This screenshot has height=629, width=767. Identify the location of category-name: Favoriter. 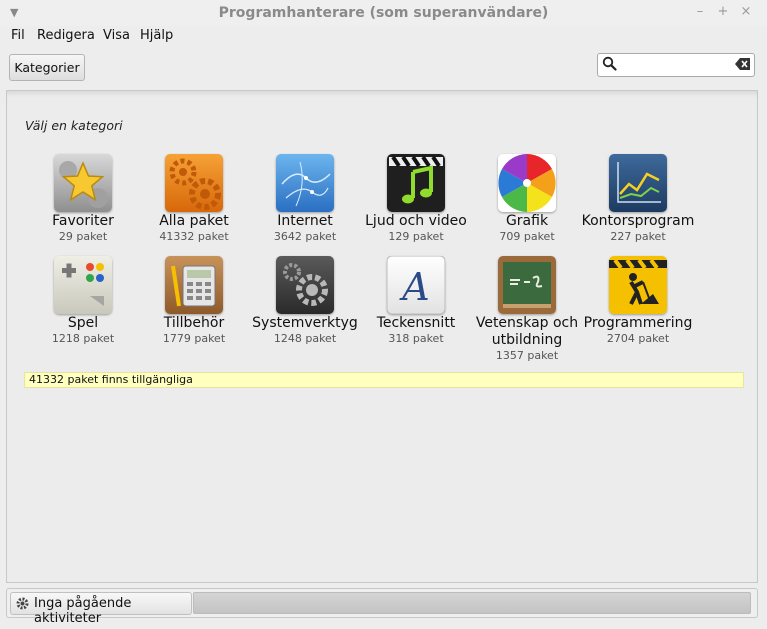
(83, 221).